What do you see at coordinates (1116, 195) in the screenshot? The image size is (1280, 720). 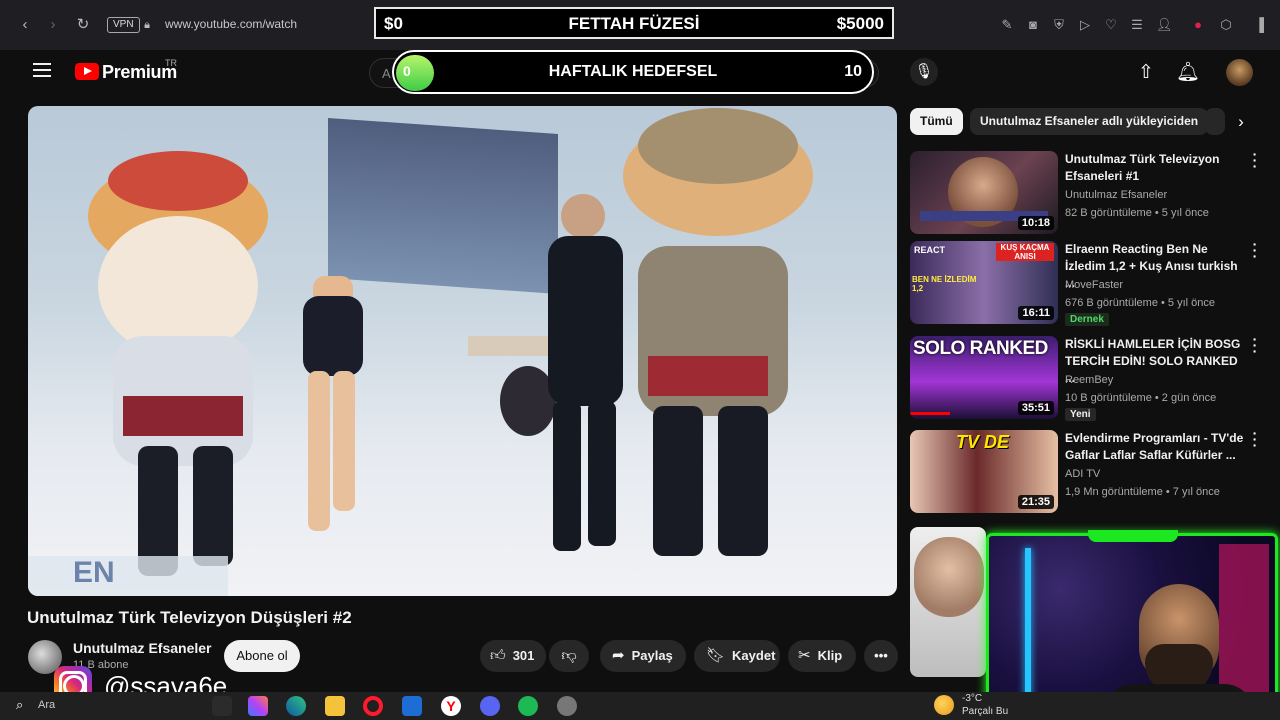 I see `recommendation-channel: Unutulmaz Efsaneler` at bounding box center [1116, 195].